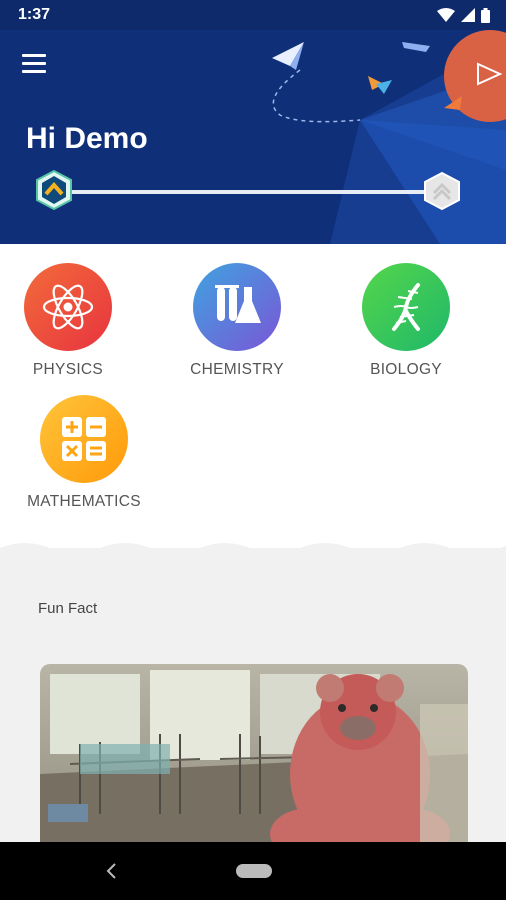  I want to click on system-navigation-bar, so click(253, 871).